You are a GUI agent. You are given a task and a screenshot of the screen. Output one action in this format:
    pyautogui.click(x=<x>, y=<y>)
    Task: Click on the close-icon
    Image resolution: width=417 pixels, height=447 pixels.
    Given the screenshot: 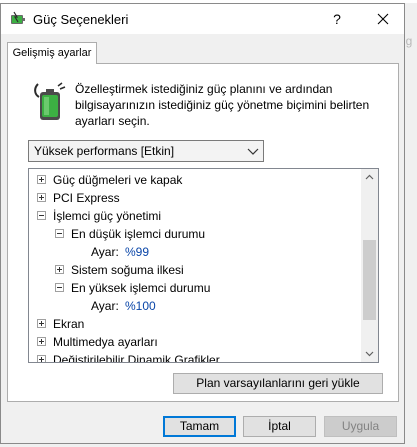 What is the action you would take?
    pyautogui.click(x=383, y=19)
    